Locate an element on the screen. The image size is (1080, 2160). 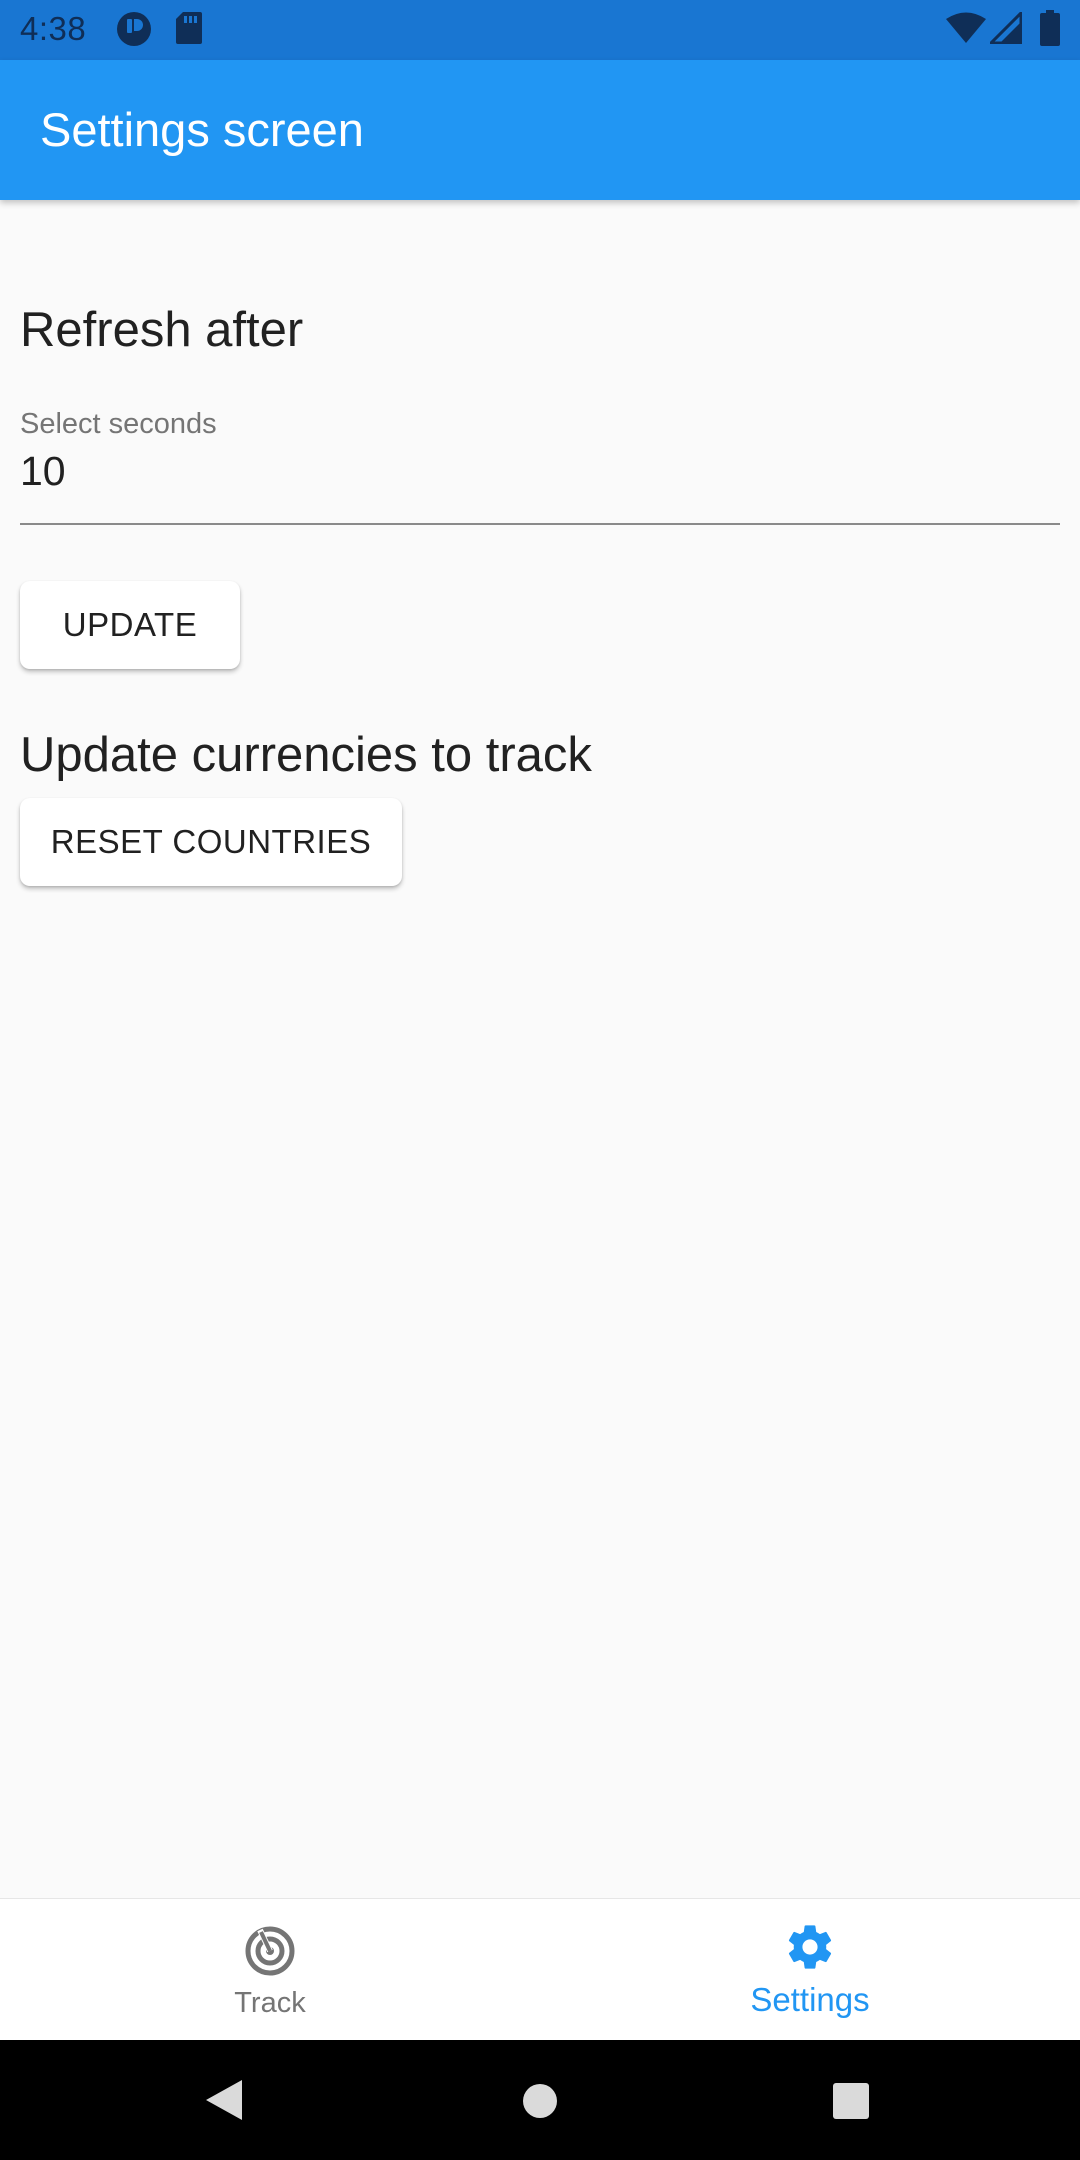
page-title: Settings screen is located at coordinates (202, 129).